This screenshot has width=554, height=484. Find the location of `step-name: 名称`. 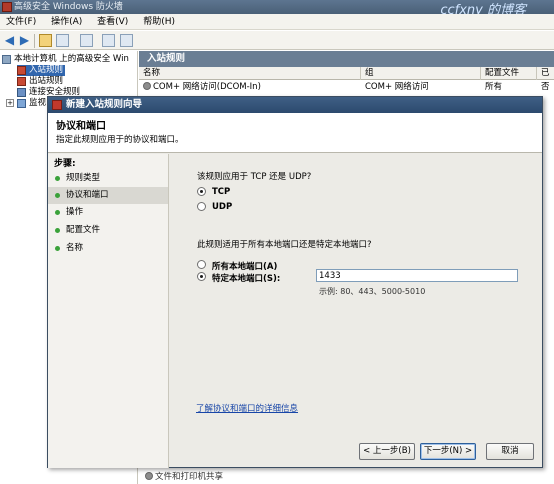

step-name: 名称 is located at coordinates (108, 248).